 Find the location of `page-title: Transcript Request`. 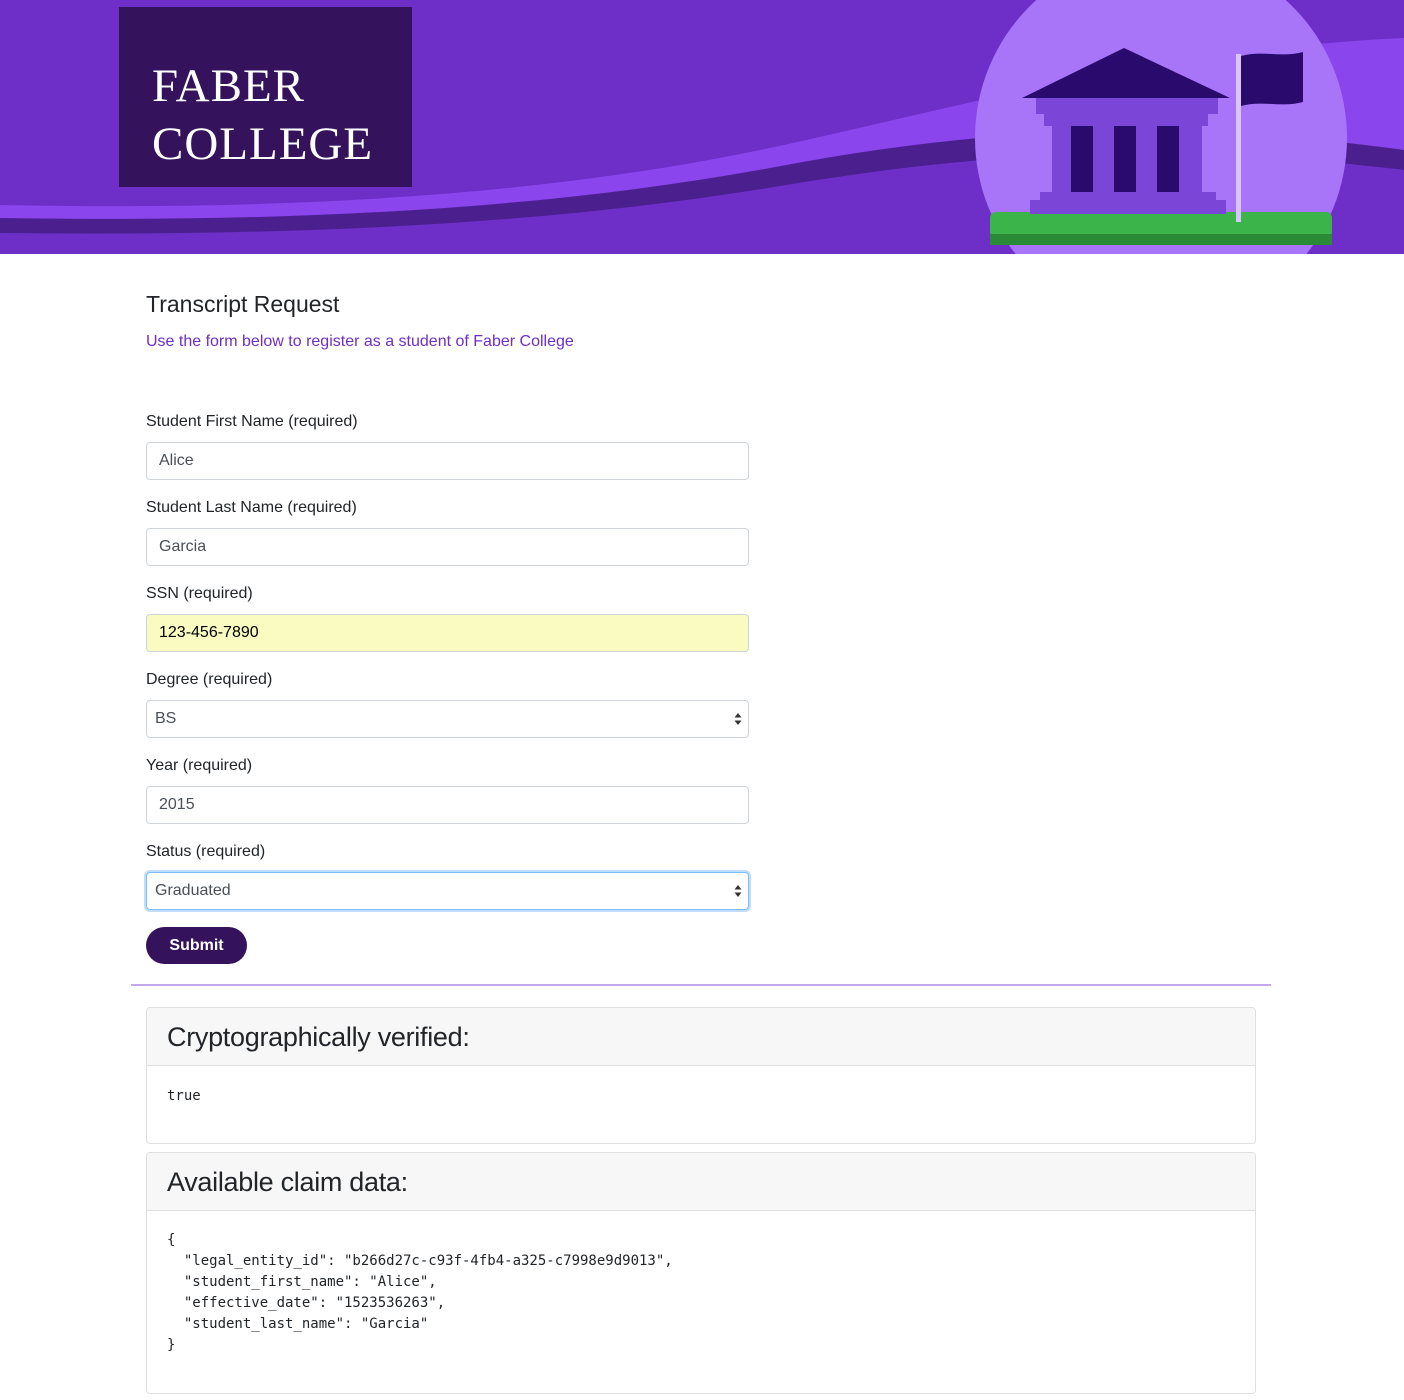

page-title: Transcript Request is located at coordinates (243, 304).